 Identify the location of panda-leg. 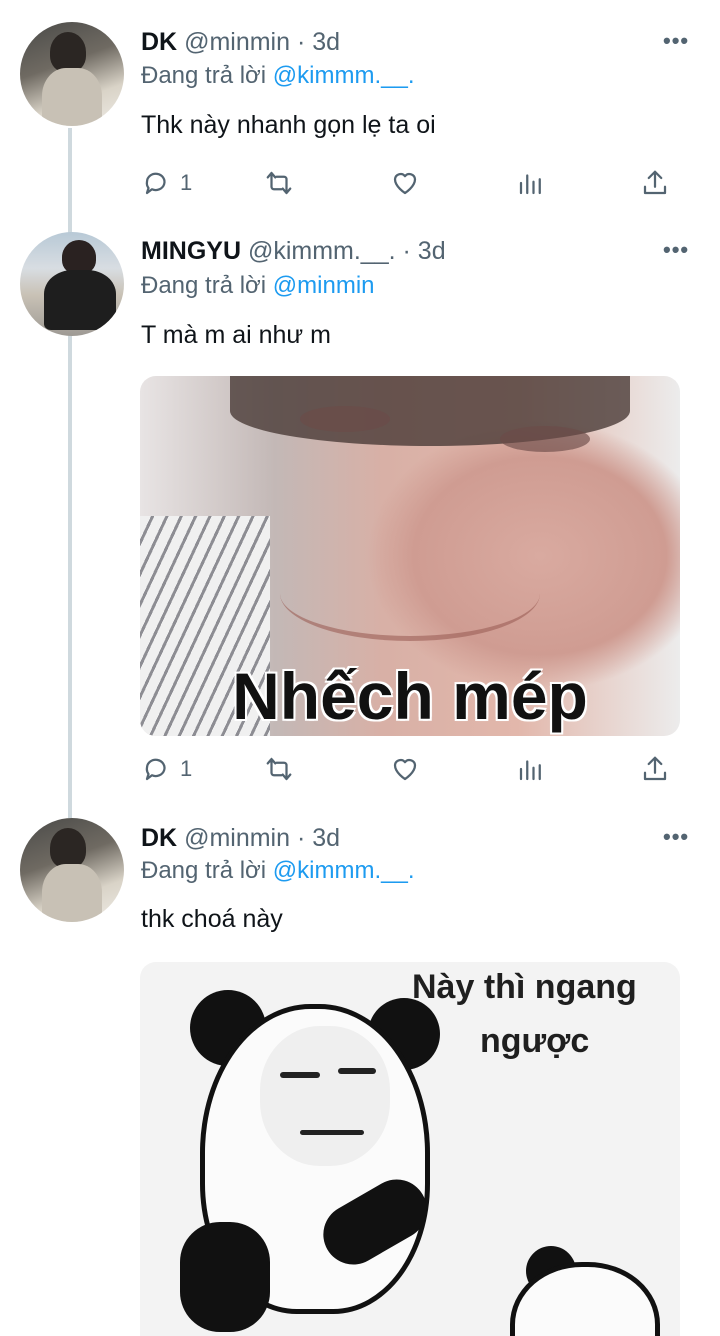
(225, 1277).